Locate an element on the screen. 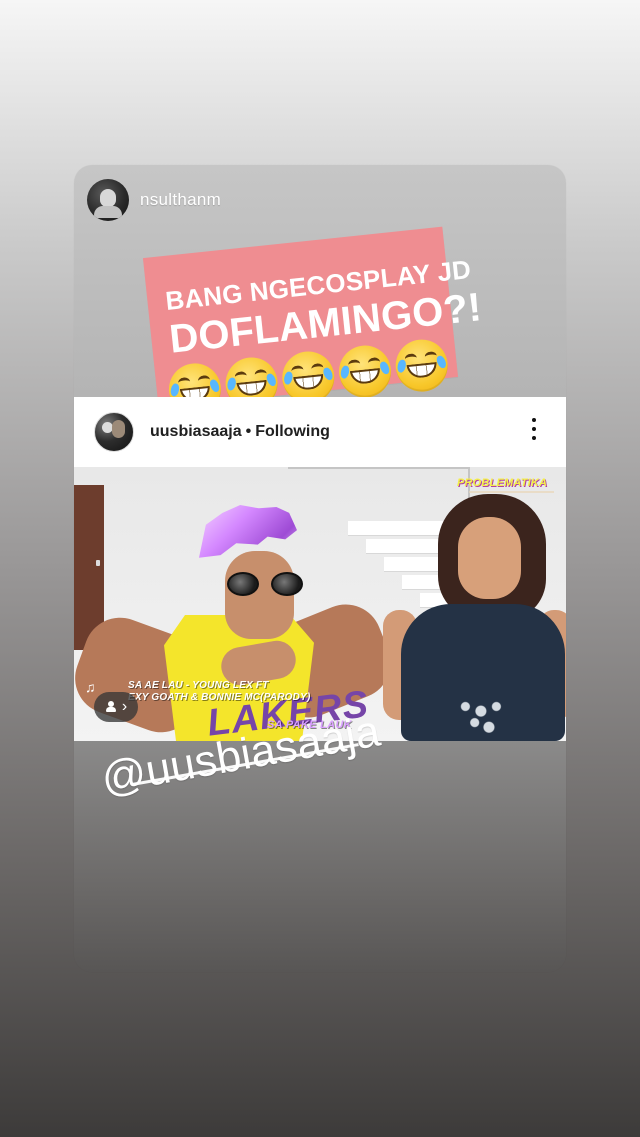 Image resolution: width=640 pixels, height=1137 pixels. caption-sticker: BANG NGECOSPLAY JD DOFLAMINGO?! is located at coordinates (313, 322).